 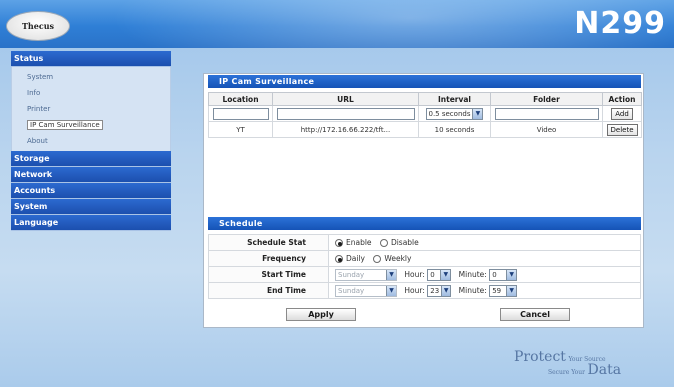 What do you see at coordinates (366, 274) in the screenshot?
I see `start-day-select: Sunday ▼` at bounding box center [366, 274].